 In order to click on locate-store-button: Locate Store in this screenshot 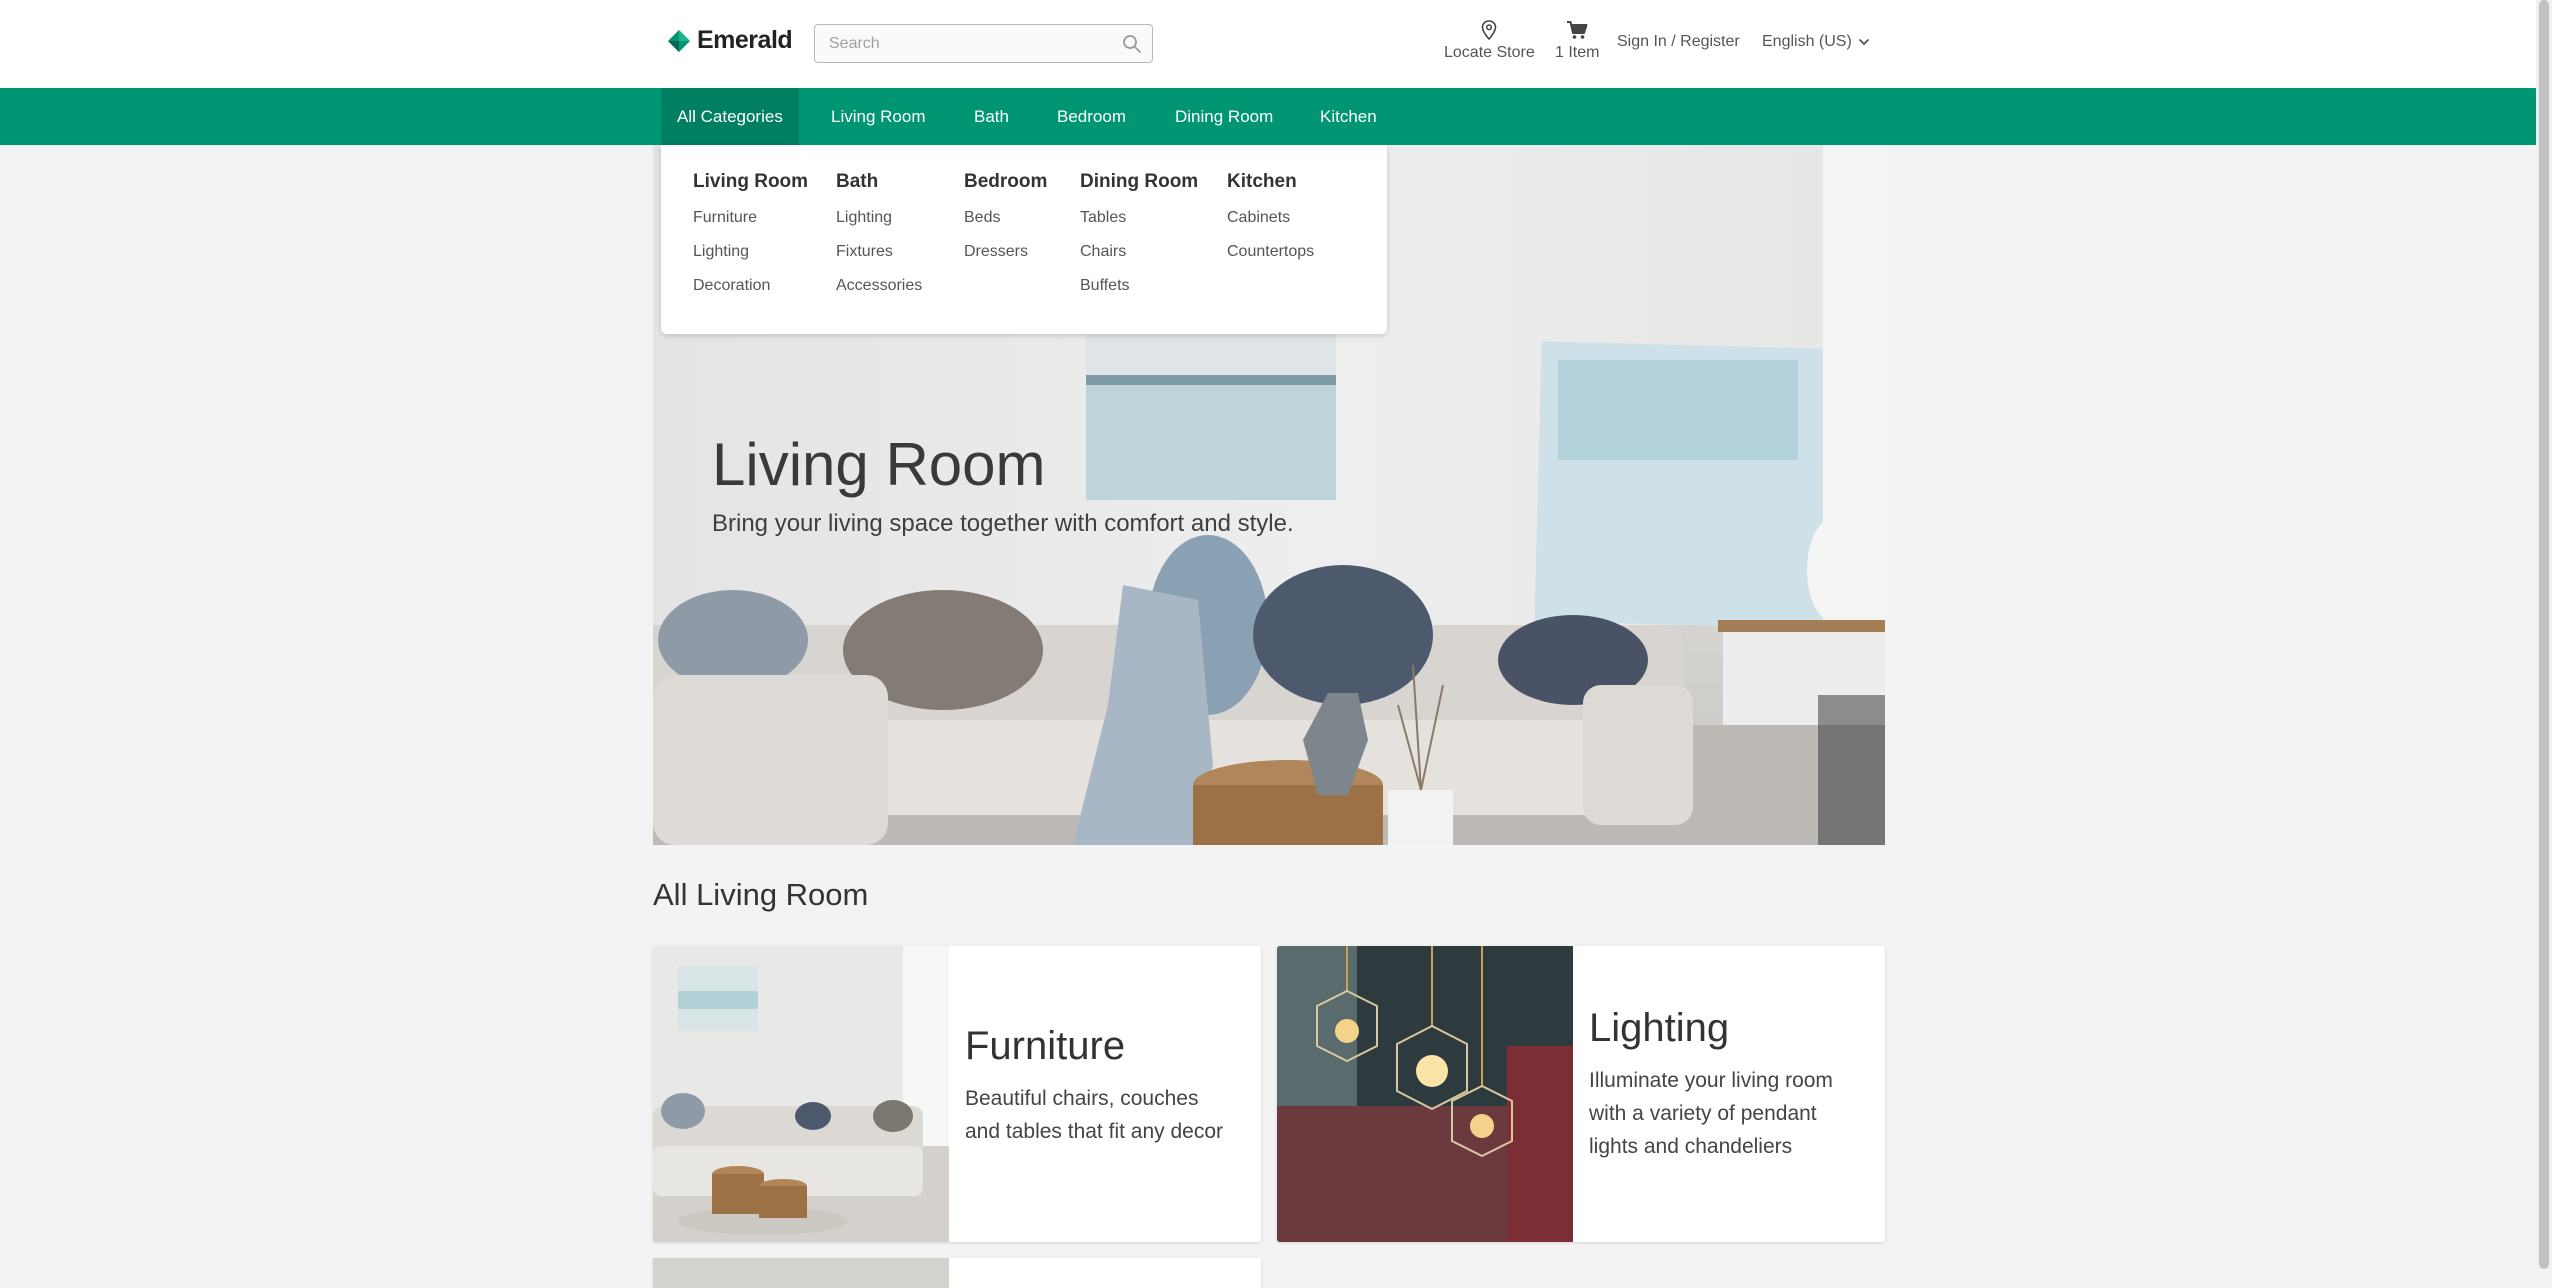, I will do `click(1489, 41)`.